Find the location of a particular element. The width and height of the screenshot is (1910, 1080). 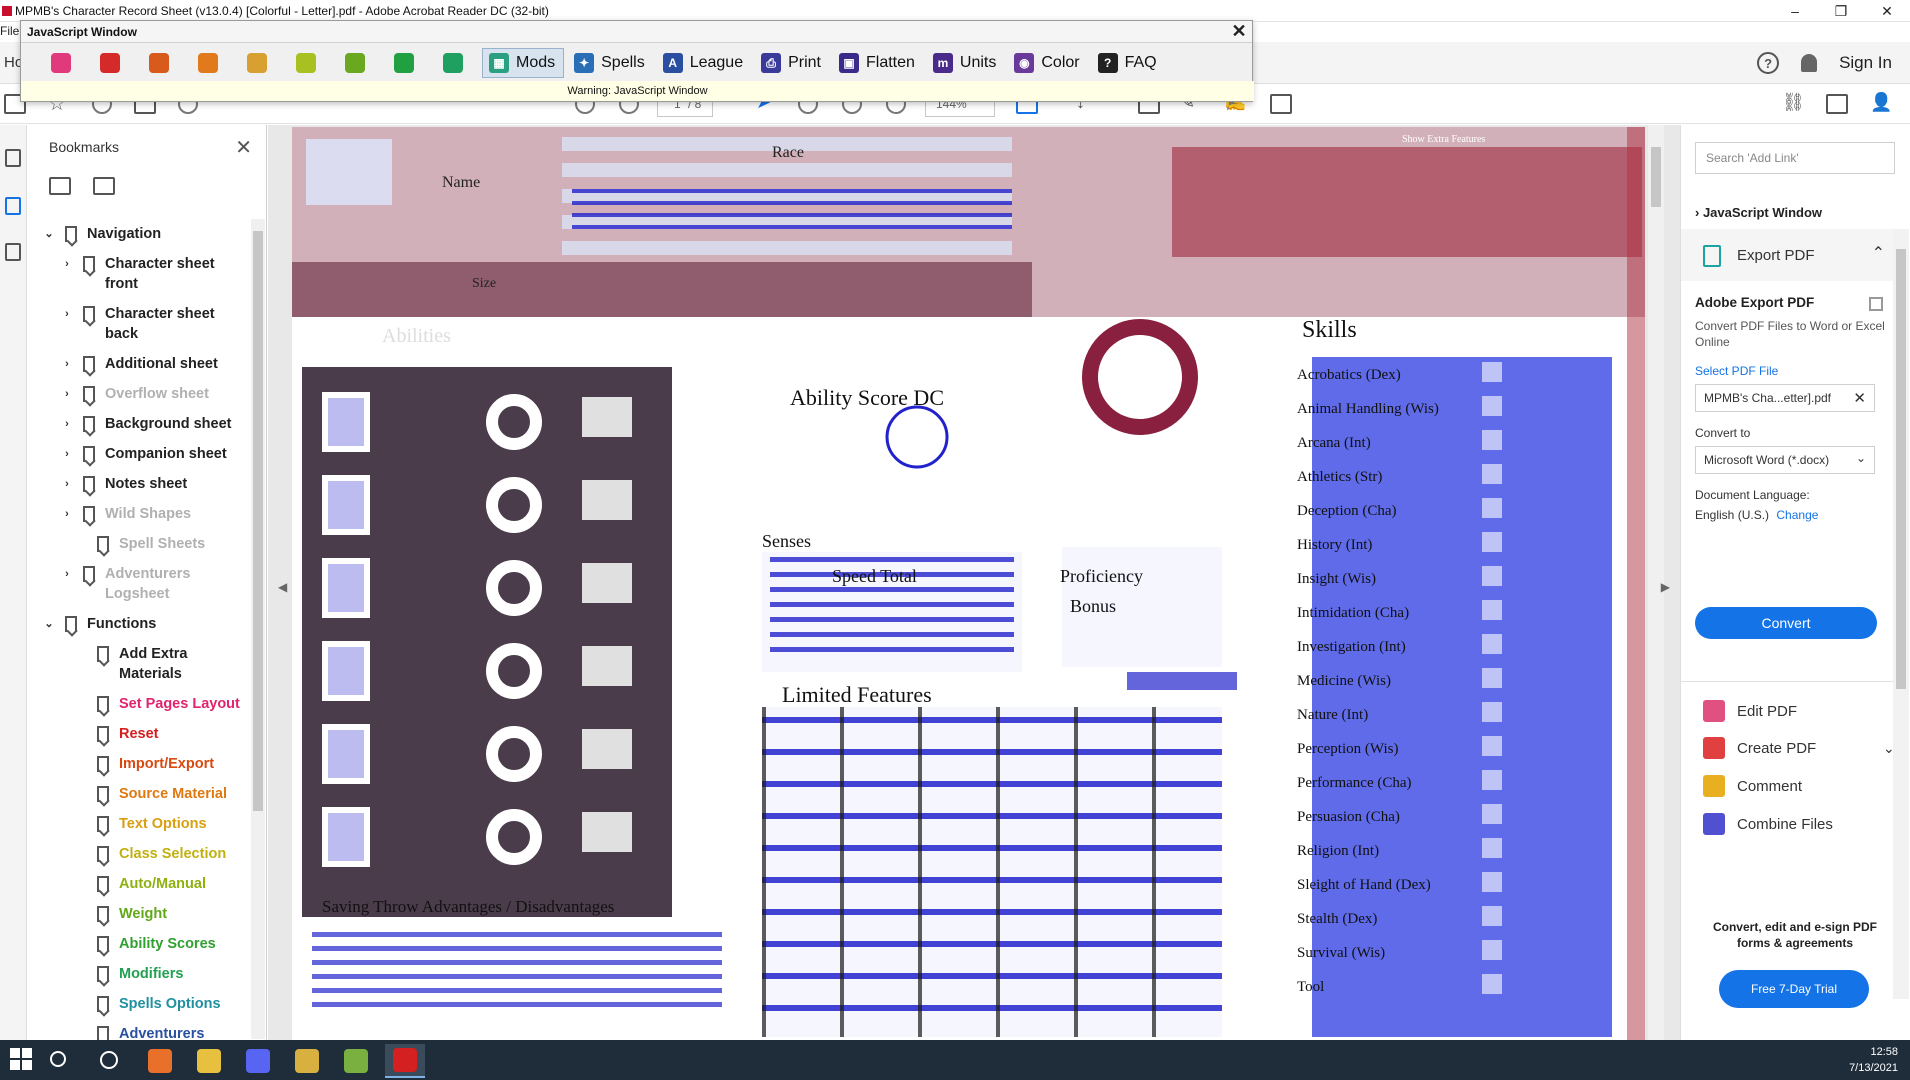

fill-sign-icon is located at coordinates (1281, 104).